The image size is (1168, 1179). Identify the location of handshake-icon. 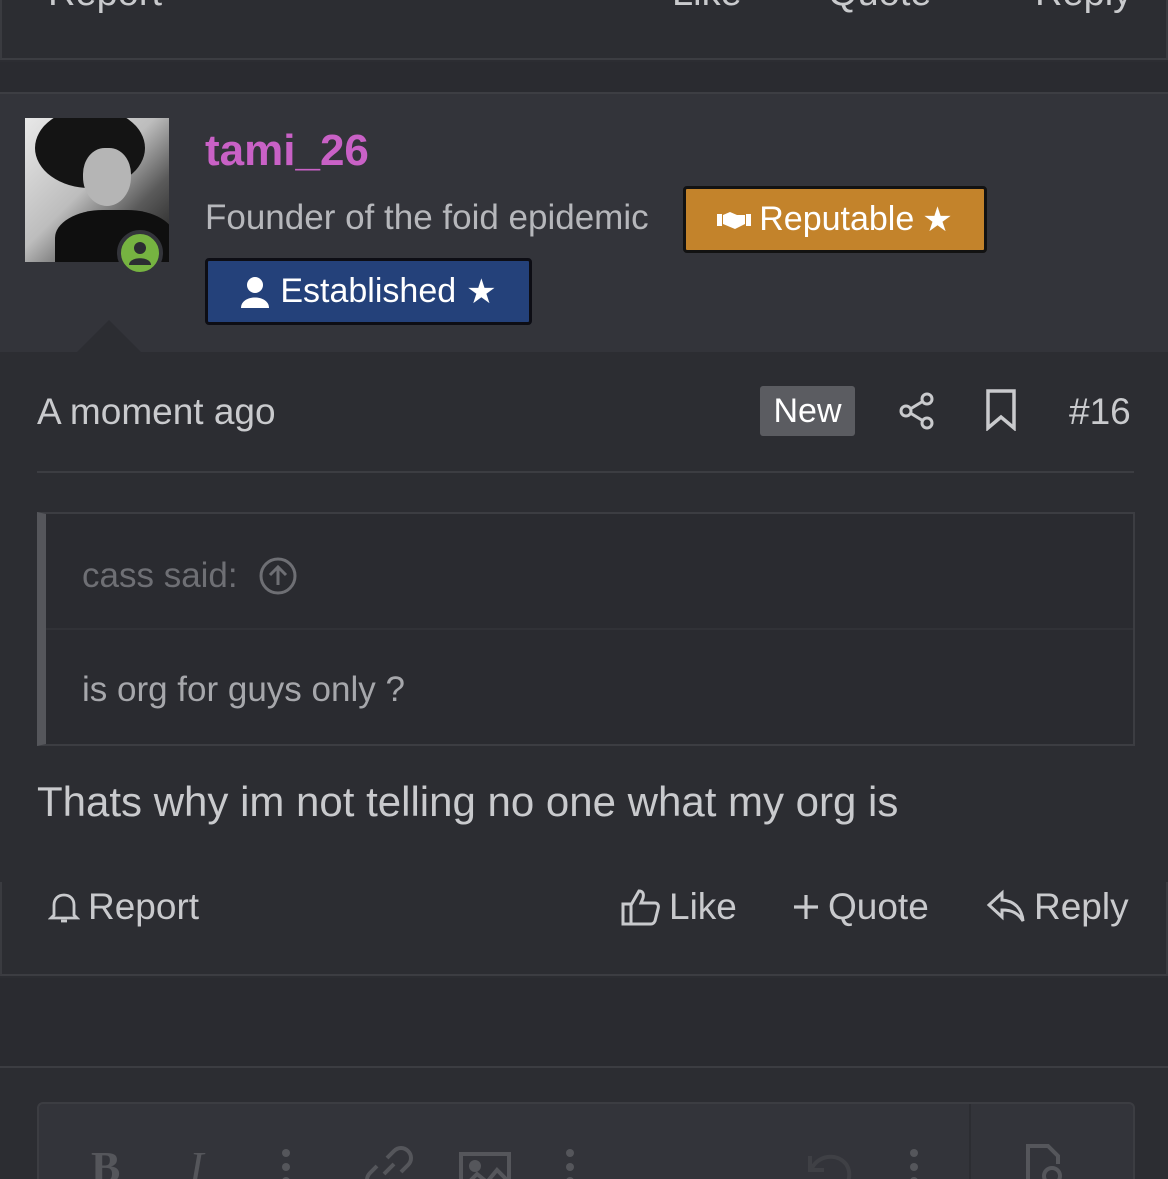
(734, 220).